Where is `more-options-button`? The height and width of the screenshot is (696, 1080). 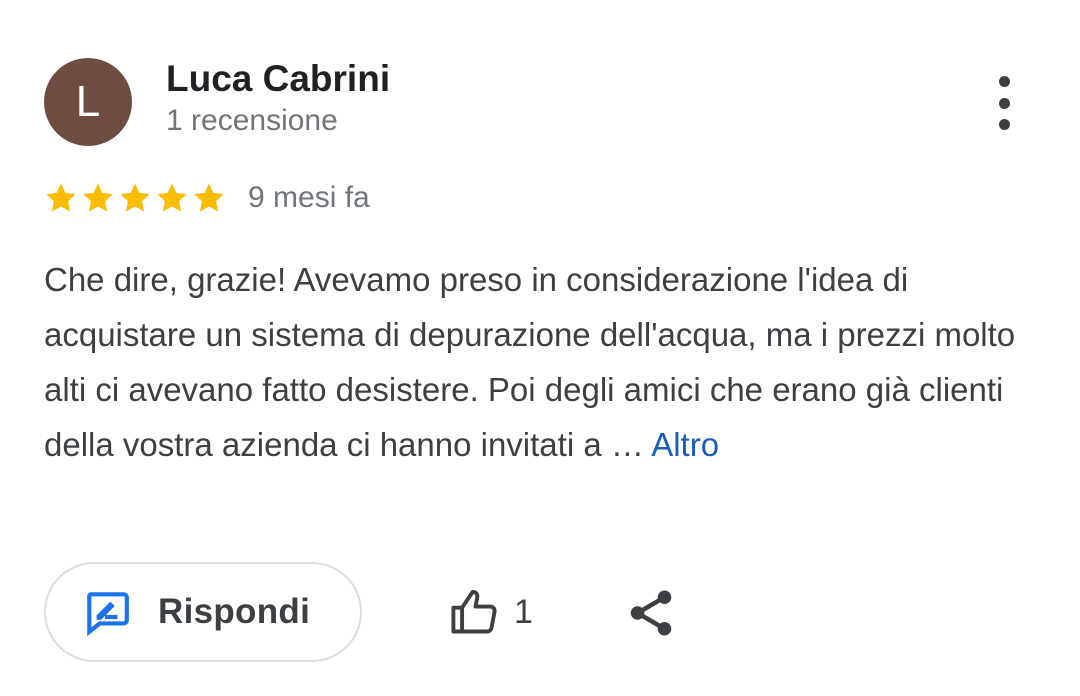
more-options-button is located at coordinates (1004, 103).